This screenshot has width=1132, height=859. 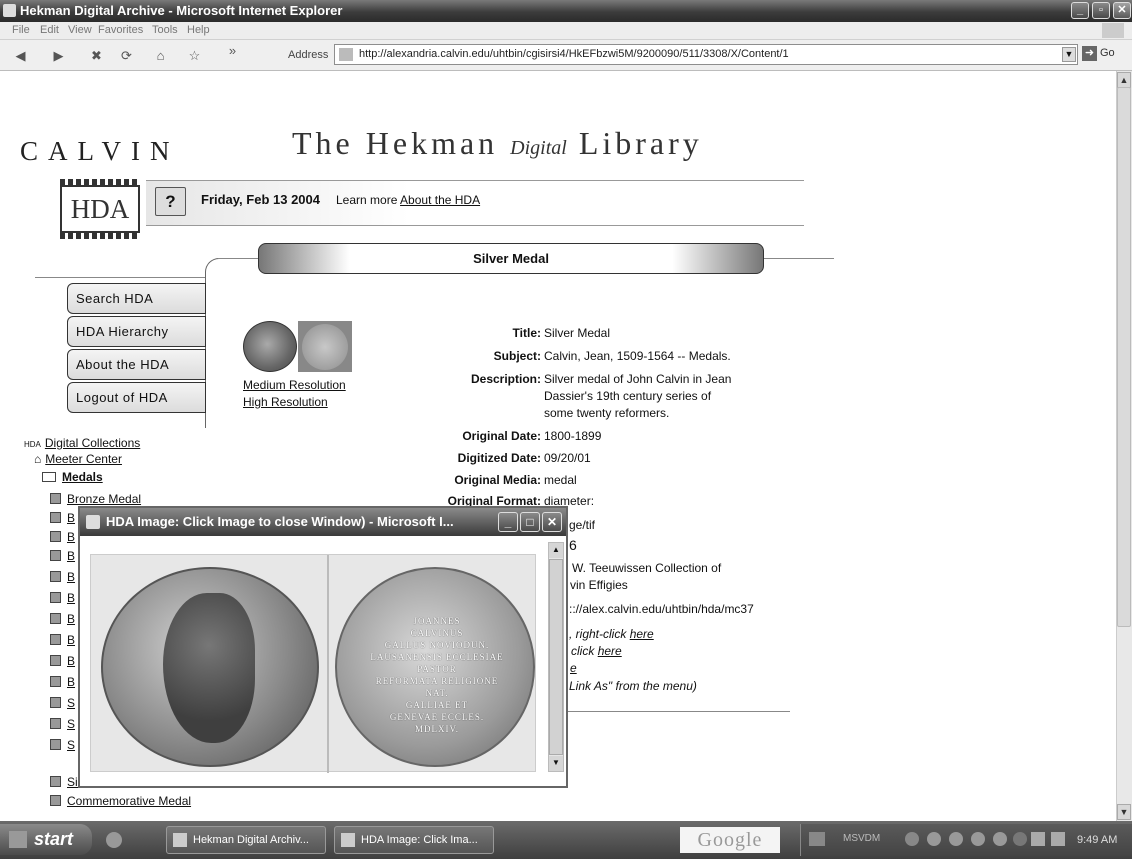 I want to click on binoculars-icon, so click(x=817, y=839).